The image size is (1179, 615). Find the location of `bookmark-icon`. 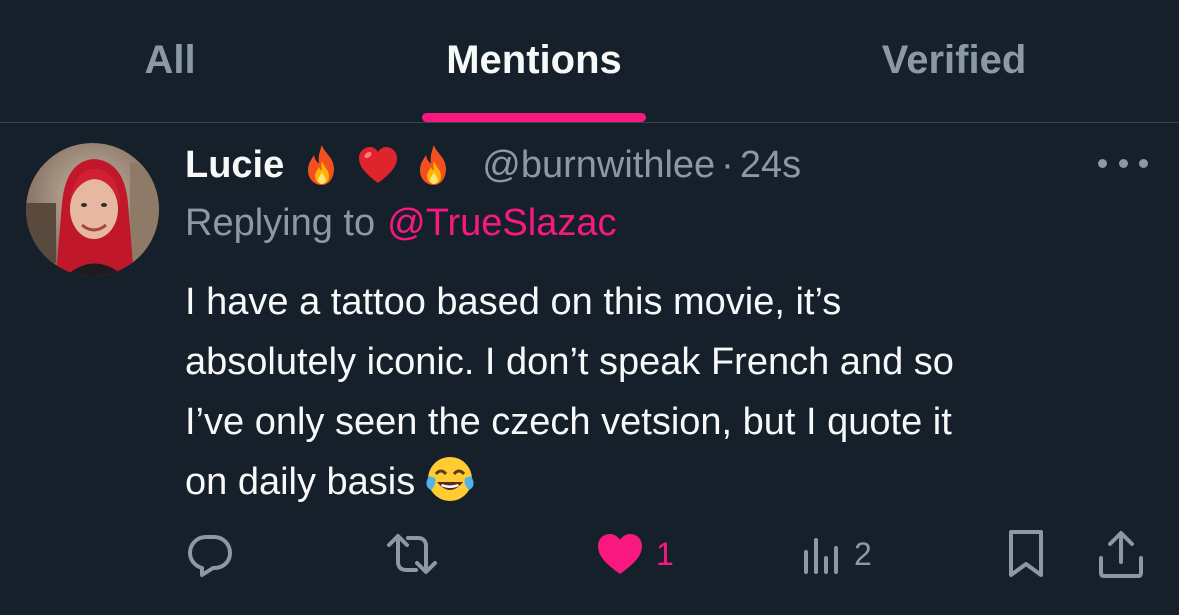

bookmark-icon is located at coordinates (1026, 553).